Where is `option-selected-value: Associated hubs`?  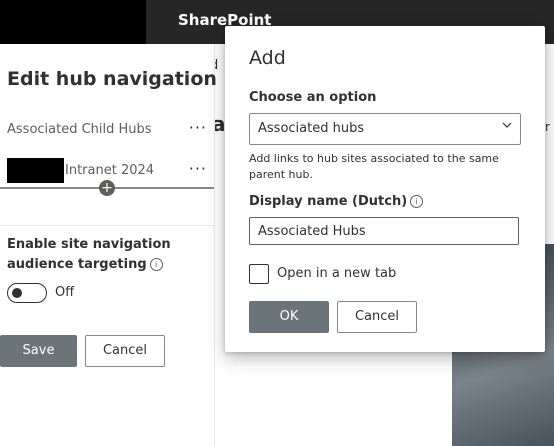
option-selected-value: Associated hubs is located at coordinates (311, 128).